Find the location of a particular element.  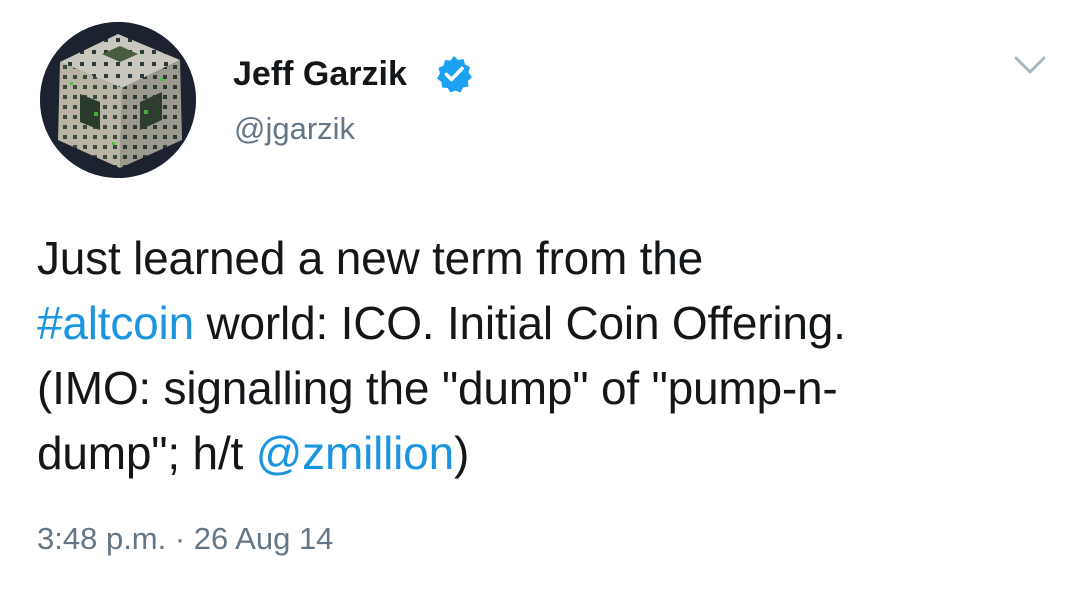

hashtag-link: #altcoin is located at coordinates (115, 323).